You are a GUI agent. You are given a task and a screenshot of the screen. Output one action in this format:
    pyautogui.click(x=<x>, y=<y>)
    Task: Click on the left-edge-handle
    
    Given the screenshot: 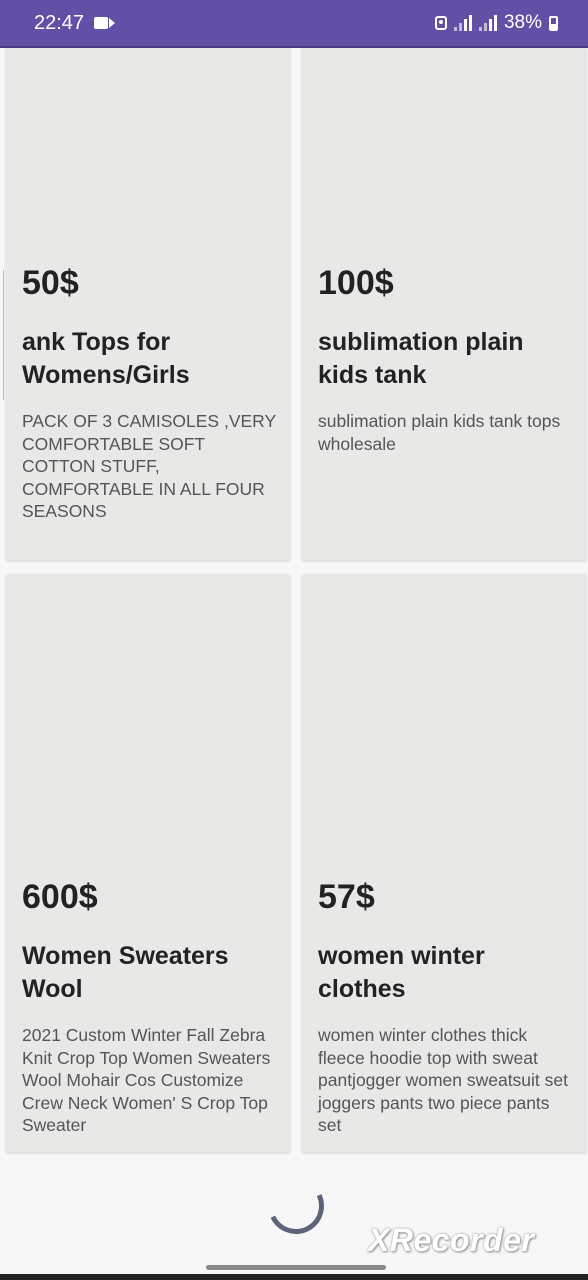 What is the action you would take?
    pyautogui.click(x=2, y=335)
    